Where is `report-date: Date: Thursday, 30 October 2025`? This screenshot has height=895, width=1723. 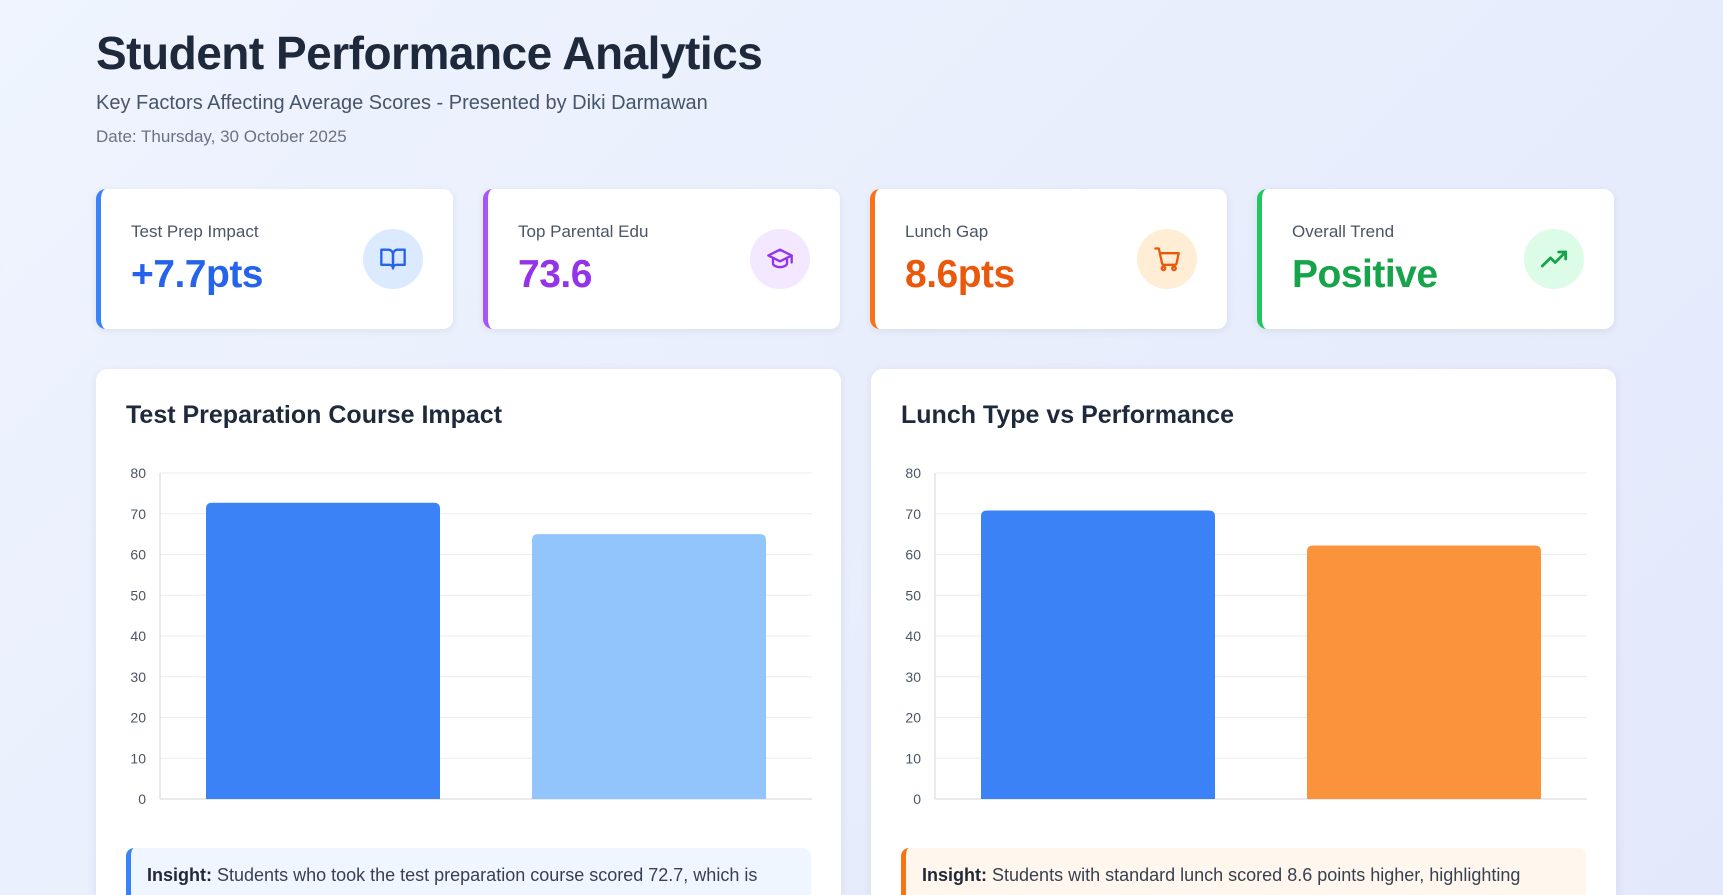
report-date: Date: Thursday, 30 October 2025 is located at coordinates (221, 136).